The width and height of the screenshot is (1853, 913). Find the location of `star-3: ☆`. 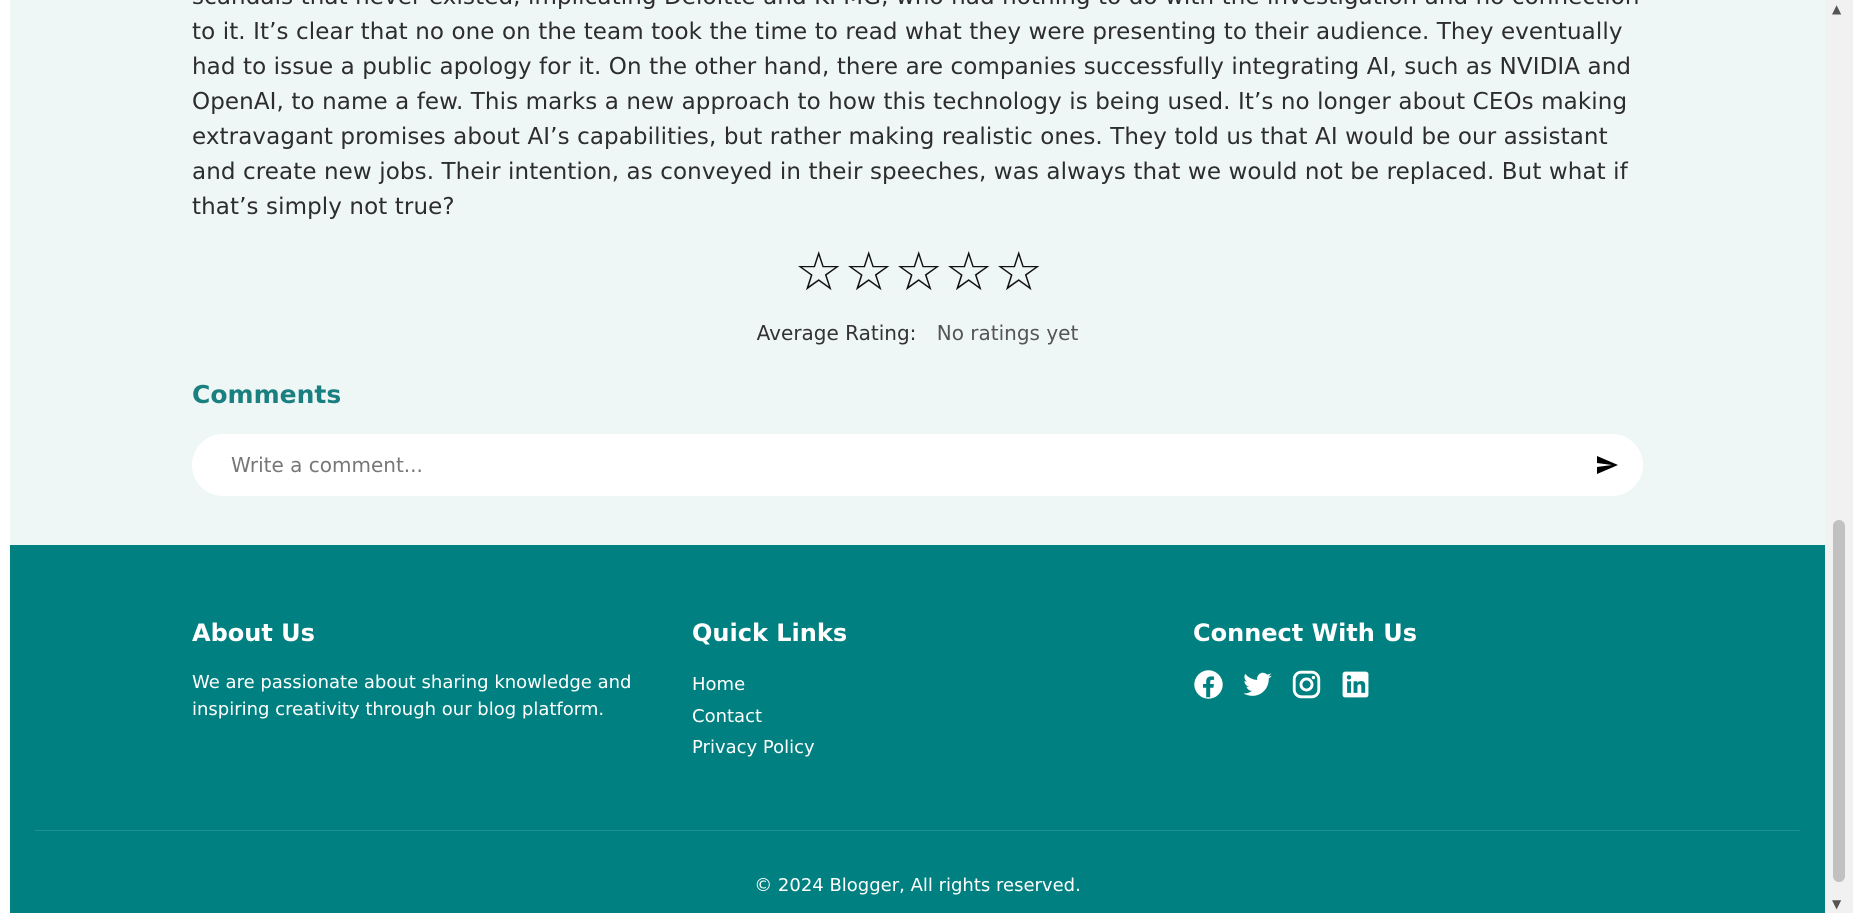

star-3: ☆ is located at coordinates (919, 272).